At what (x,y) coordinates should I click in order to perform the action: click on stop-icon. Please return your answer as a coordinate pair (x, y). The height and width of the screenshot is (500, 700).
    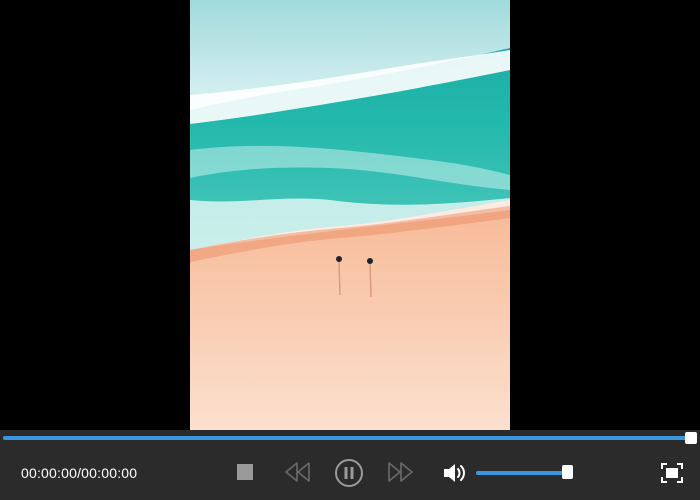
    Looking at the image, I should click on (245, 472).